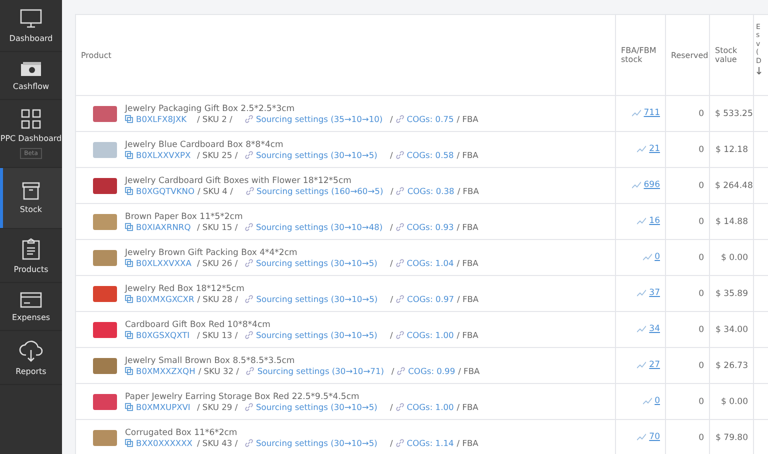 The height and width of the screenshot is (454, 768). What do you see at coordinates (210, 361) in the screenshot?
I see `product-name: Jewelry Small Brown Box 8.5*8.5*3.5cm` at bounding box center [210, 361].